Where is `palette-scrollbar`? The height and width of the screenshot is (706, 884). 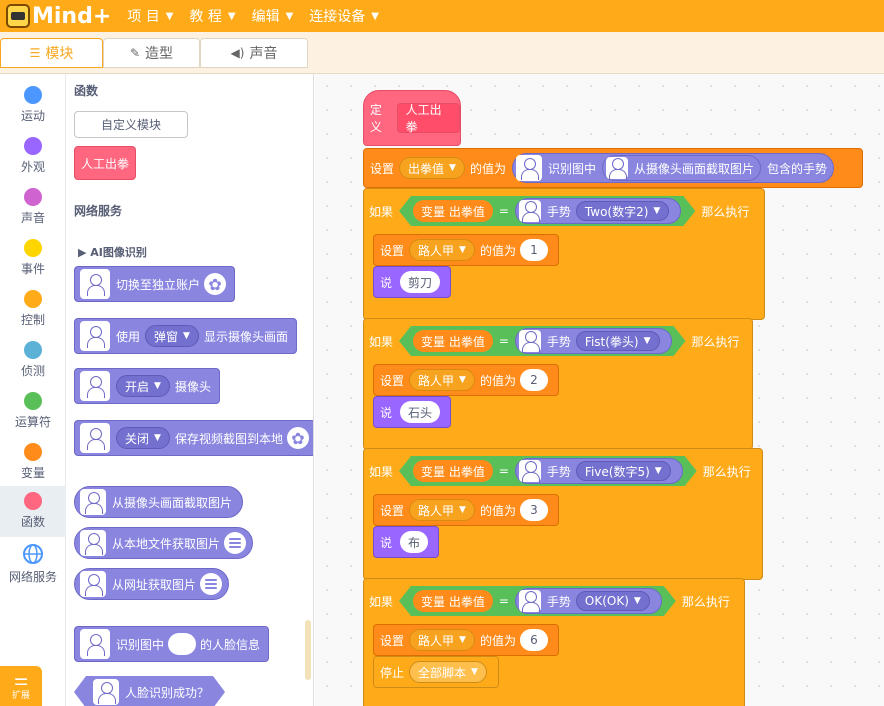 palette-scrollbar is located at coordinates (308, 650).